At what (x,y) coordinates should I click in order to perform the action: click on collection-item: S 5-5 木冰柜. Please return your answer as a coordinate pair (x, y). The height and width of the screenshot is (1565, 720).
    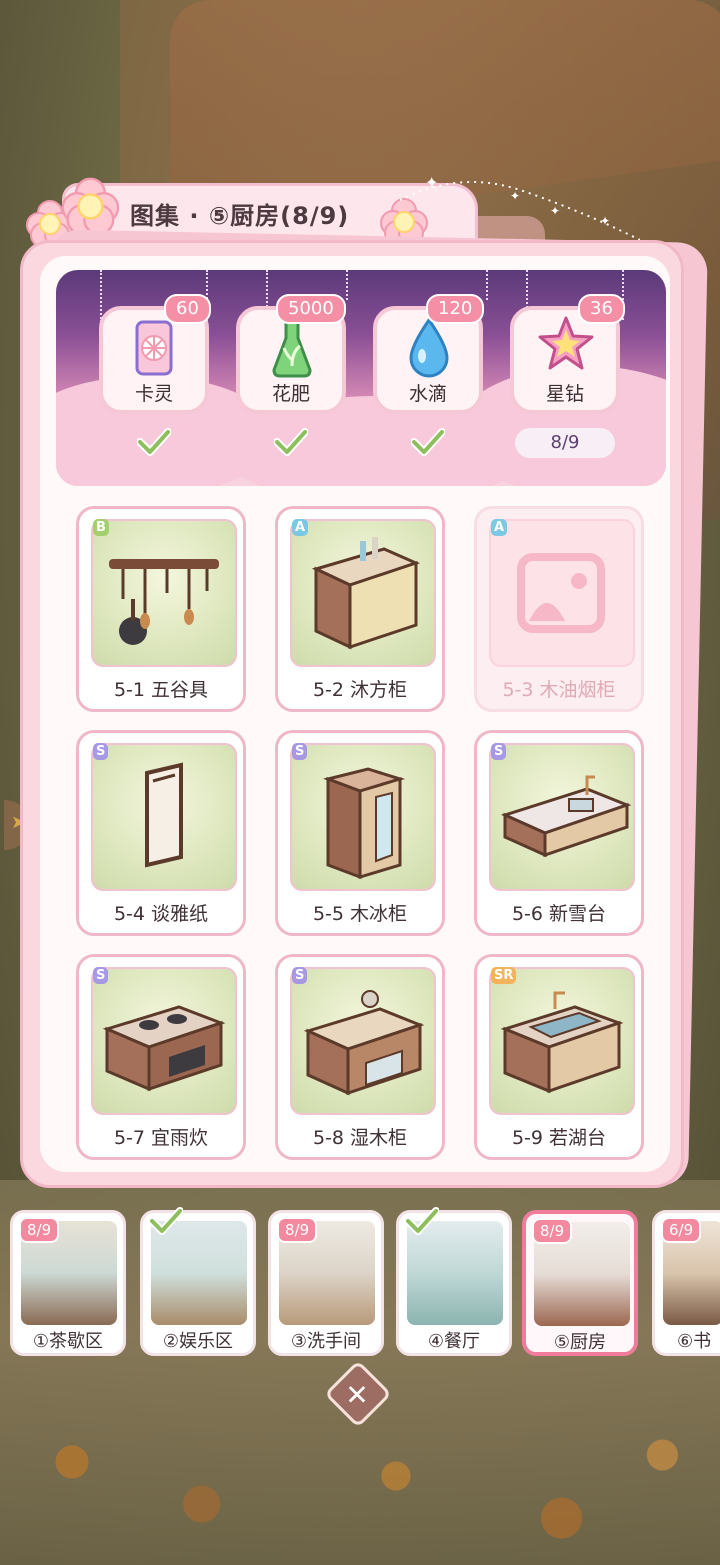
    Looking at the image, I should click on (360, 833).